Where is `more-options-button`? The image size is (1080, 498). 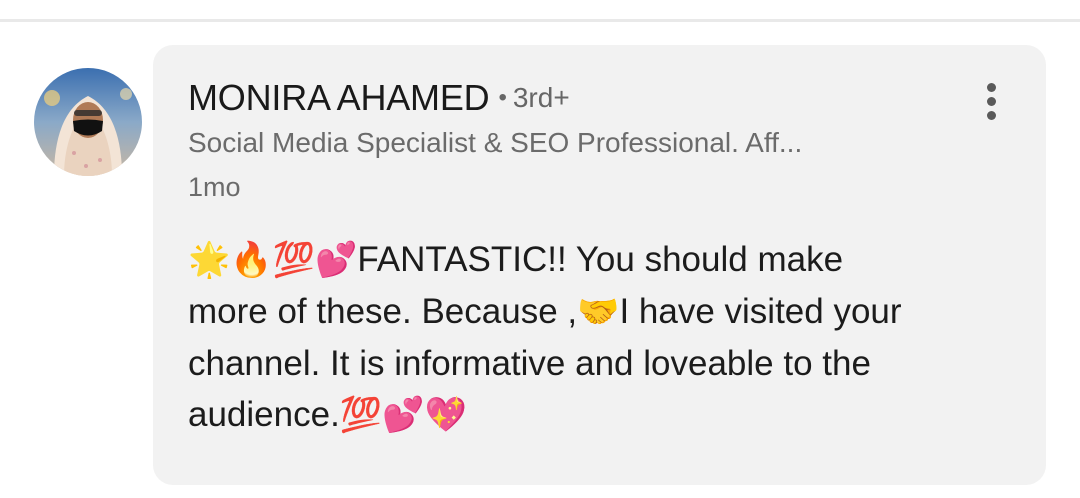 more-options-button is located at coordinates (992, 102).